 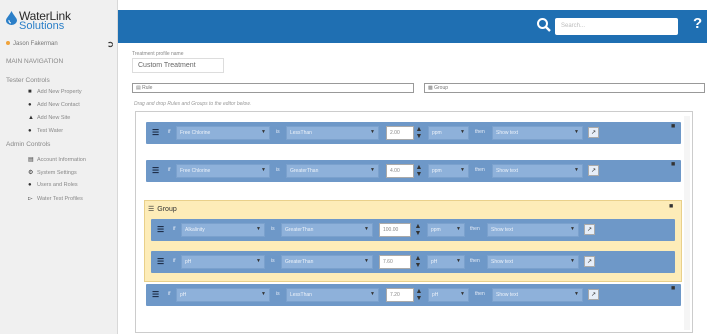 What do you see at coordinates (162, 209) in the screenshot?
I see `group-header: ☰ Group` at bounding box center [162, 209].